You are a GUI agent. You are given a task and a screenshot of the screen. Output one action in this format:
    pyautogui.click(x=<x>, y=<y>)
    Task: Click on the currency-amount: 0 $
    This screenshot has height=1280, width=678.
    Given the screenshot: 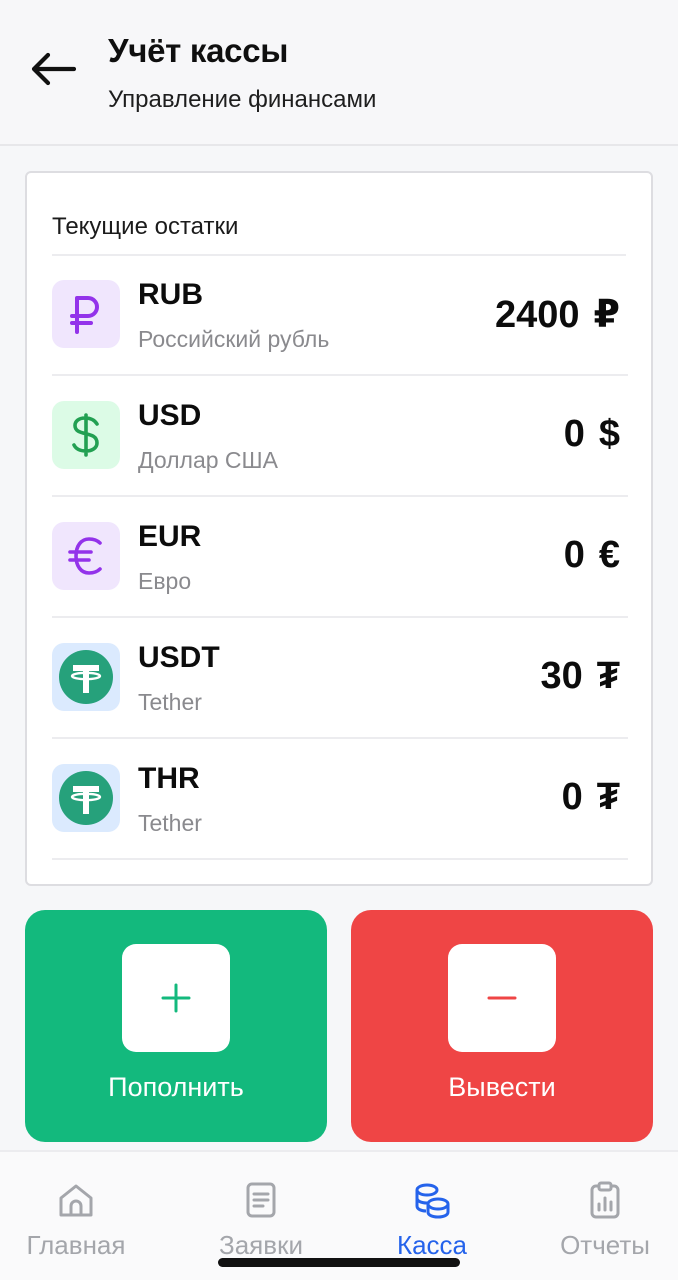 What is the action you would take?
    pyautogui.click(x=591, y=434)
    